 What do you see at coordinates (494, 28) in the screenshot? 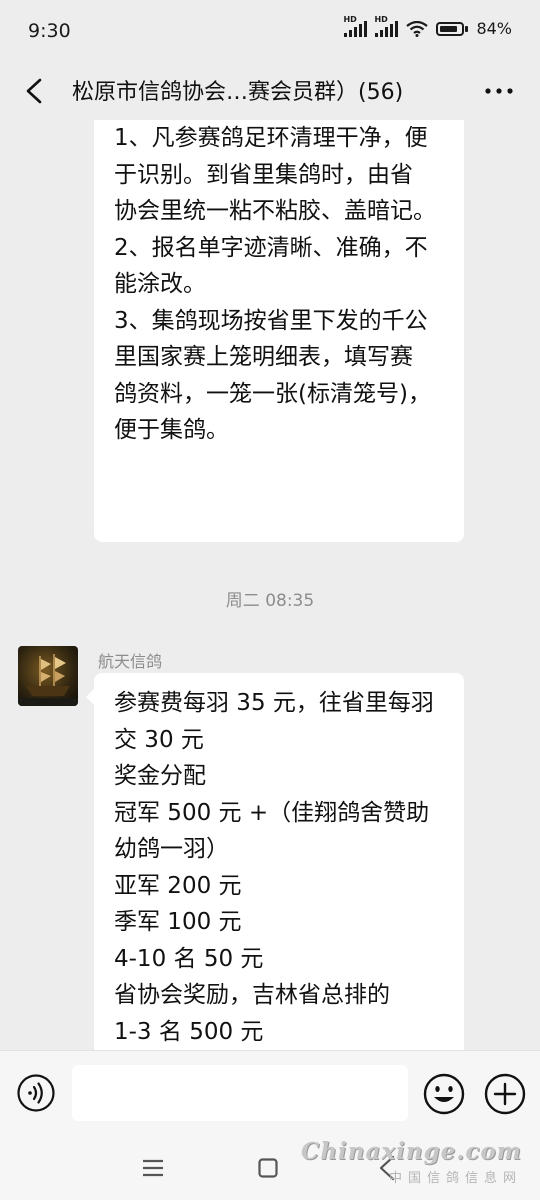
I see `battery-percent: 84%` at bounding box center [494, 28].